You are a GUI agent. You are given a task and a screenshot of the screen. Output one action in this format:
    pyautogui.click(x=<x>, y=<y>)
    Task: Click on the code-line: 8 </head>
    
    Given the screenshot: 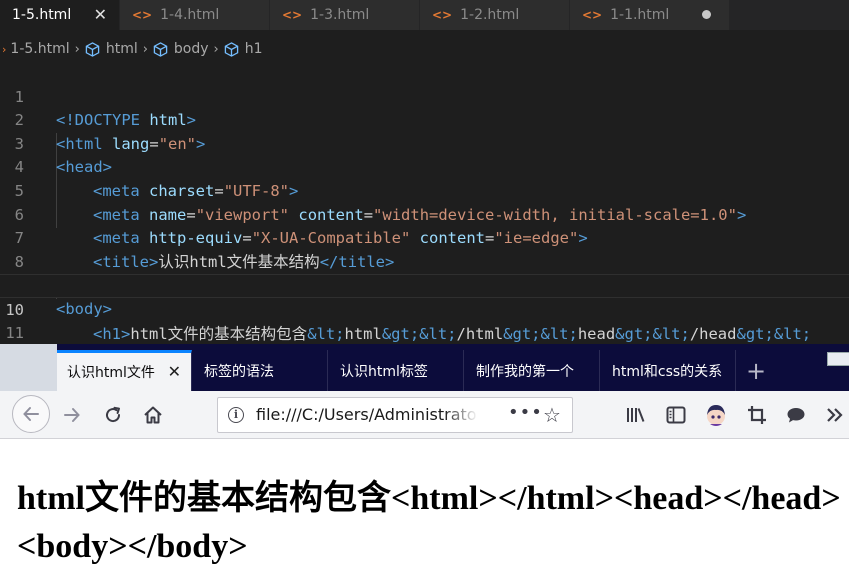 What is the action you would take?
    pyautogui.click(x=424, y=261)
    